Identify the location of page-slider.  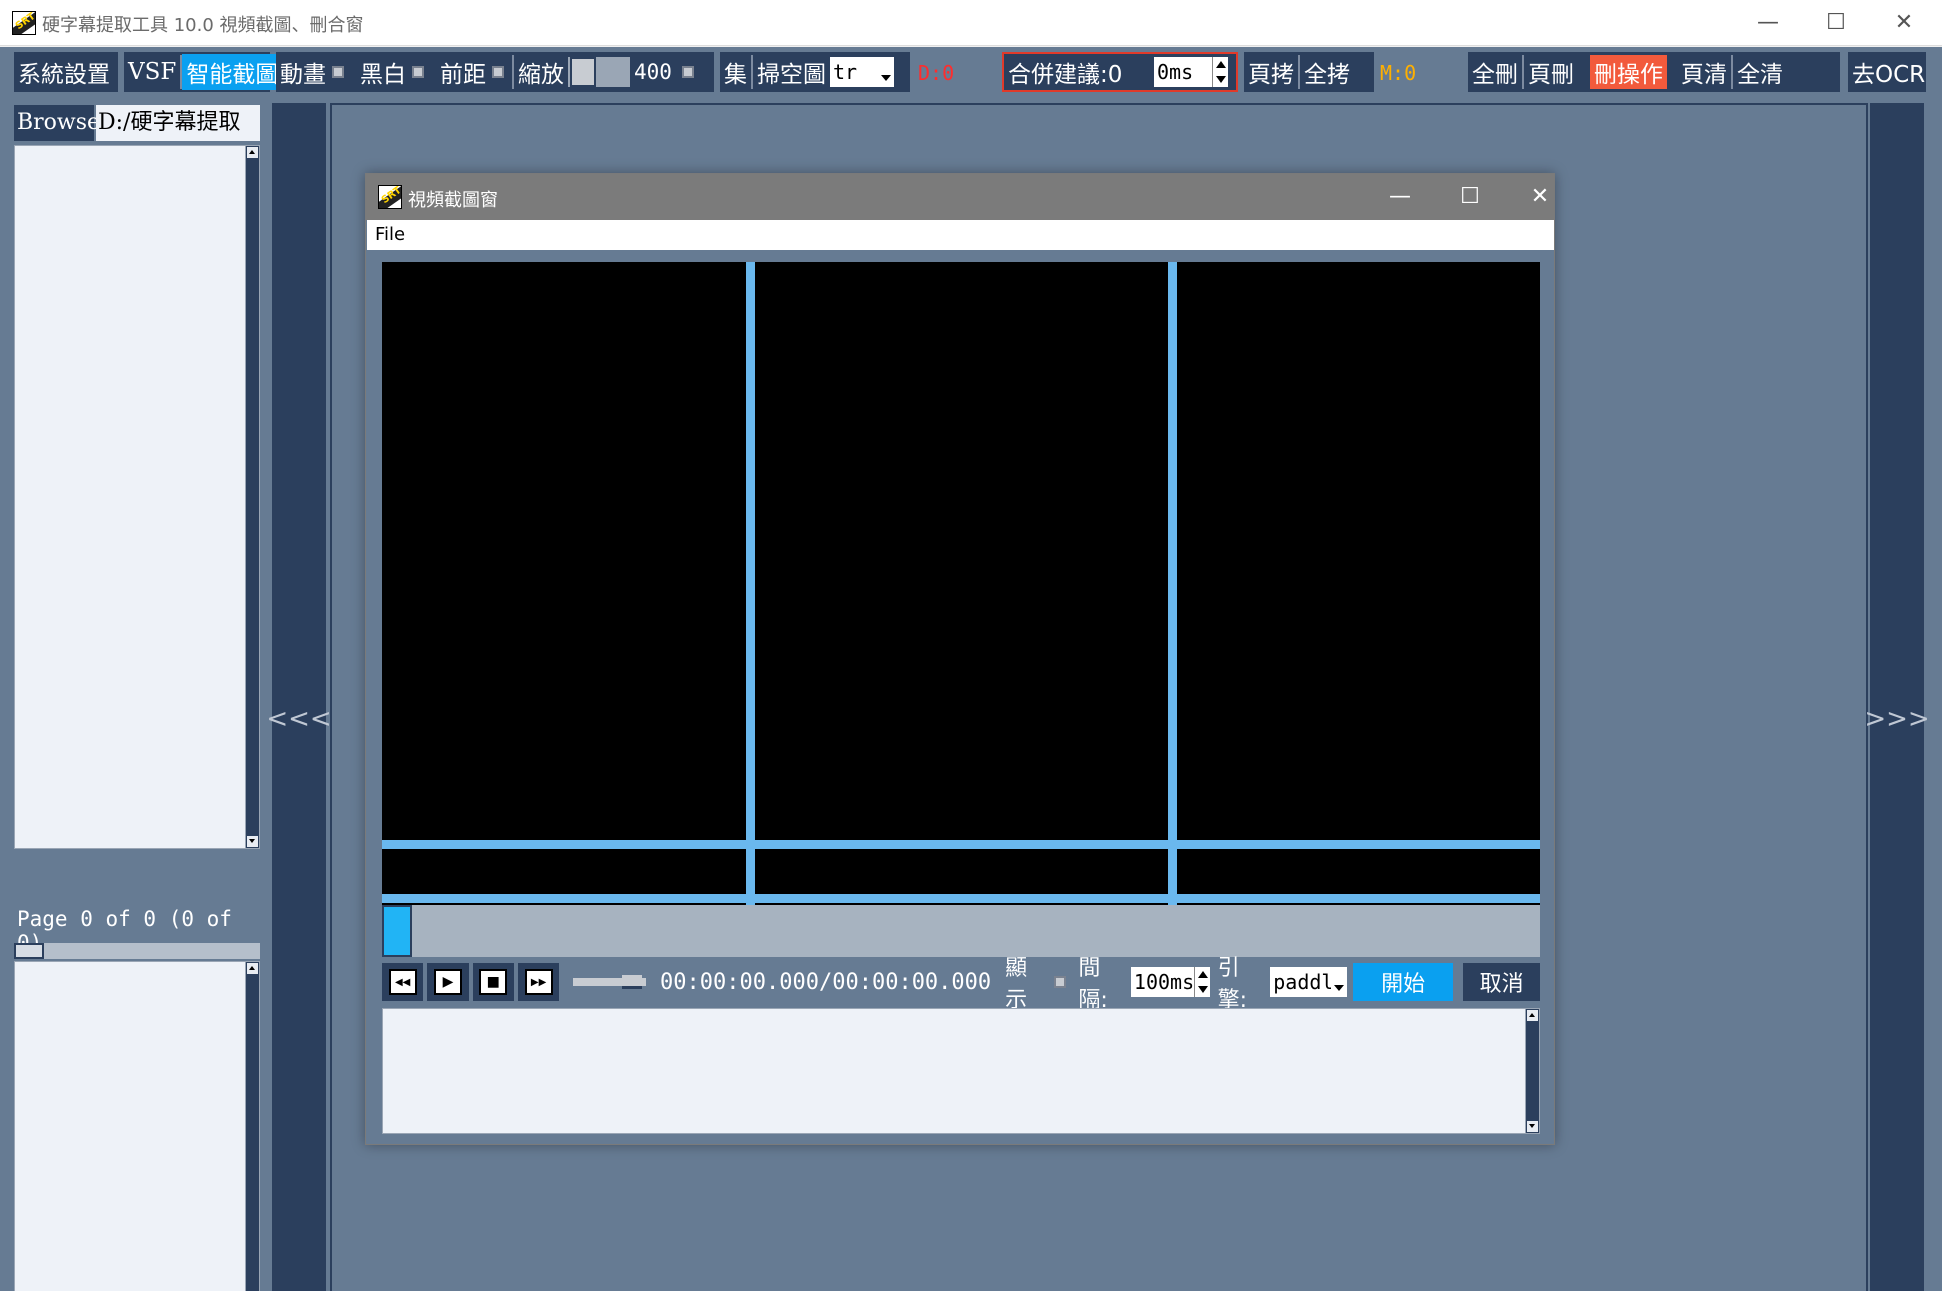
(137, 951).